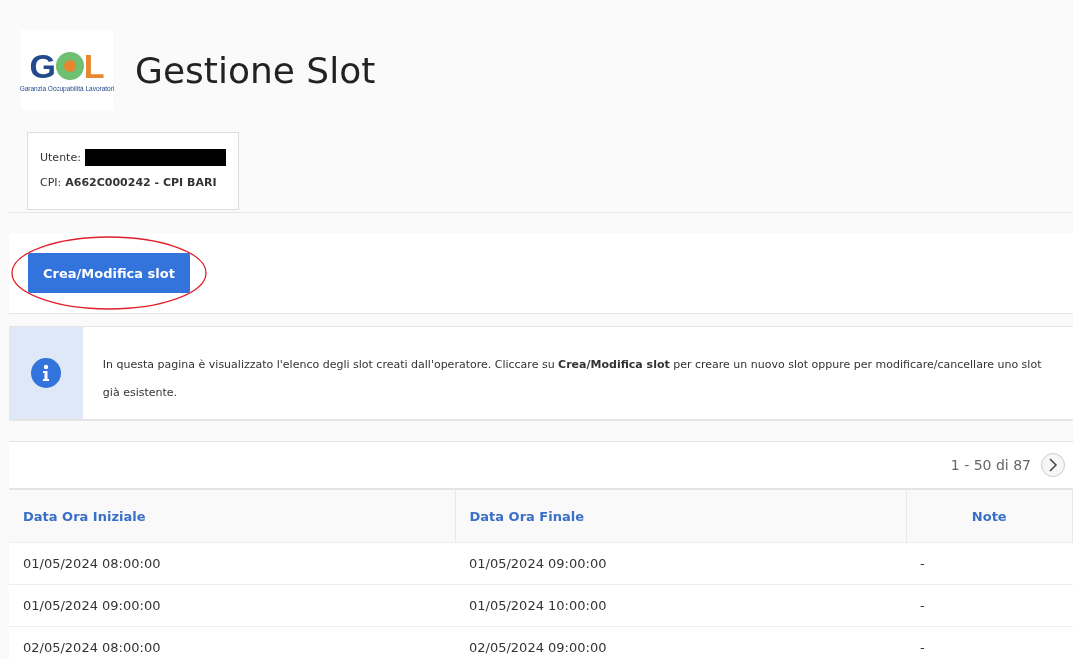  I want to click on table-cell: 02/05/2024 08:00:00, so click(232, 642).